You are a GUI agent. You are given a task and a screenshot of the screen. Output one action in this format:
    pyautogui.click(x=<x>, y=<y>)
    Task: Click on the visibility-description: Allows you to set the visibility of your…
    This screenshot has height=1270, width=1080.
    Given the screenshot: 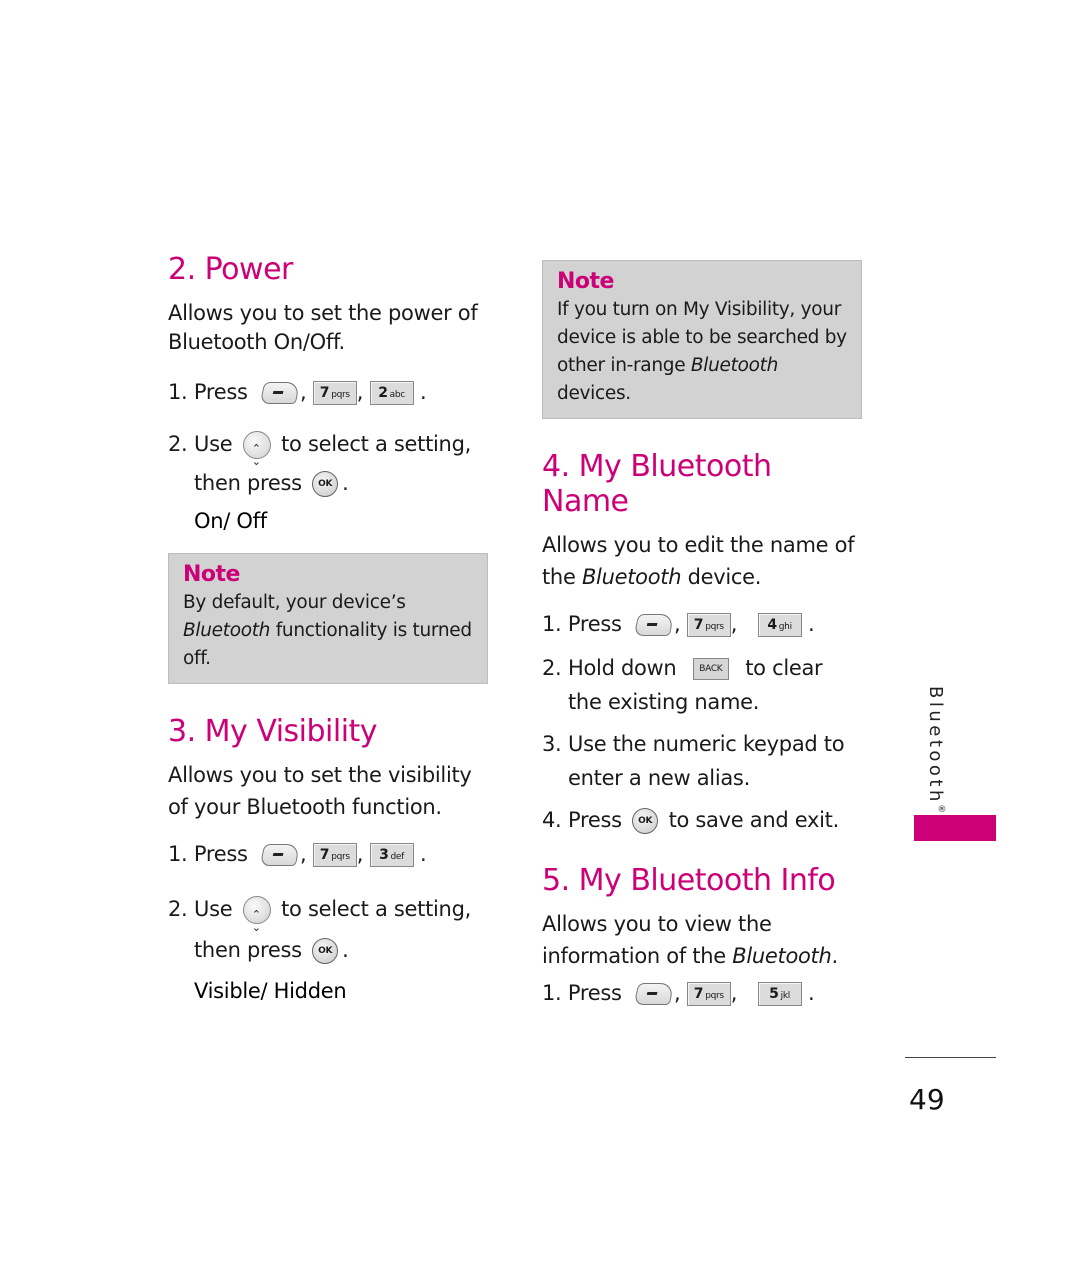 What is the action you would take?
    pyautogui.click(x=320, y=791)
    